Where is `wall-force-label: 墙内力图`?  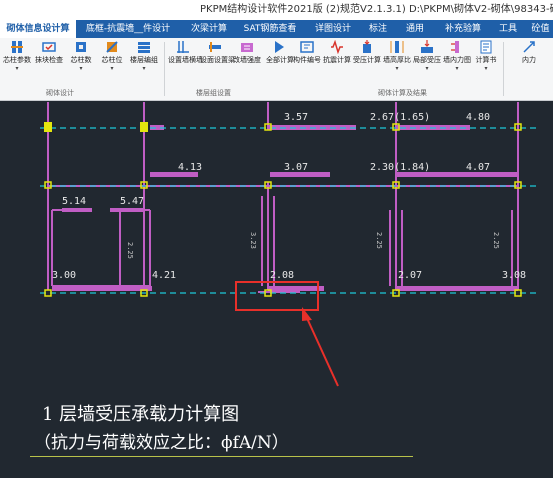
wall-force-label: 墙内力图 is located at coordinates (457, 60).